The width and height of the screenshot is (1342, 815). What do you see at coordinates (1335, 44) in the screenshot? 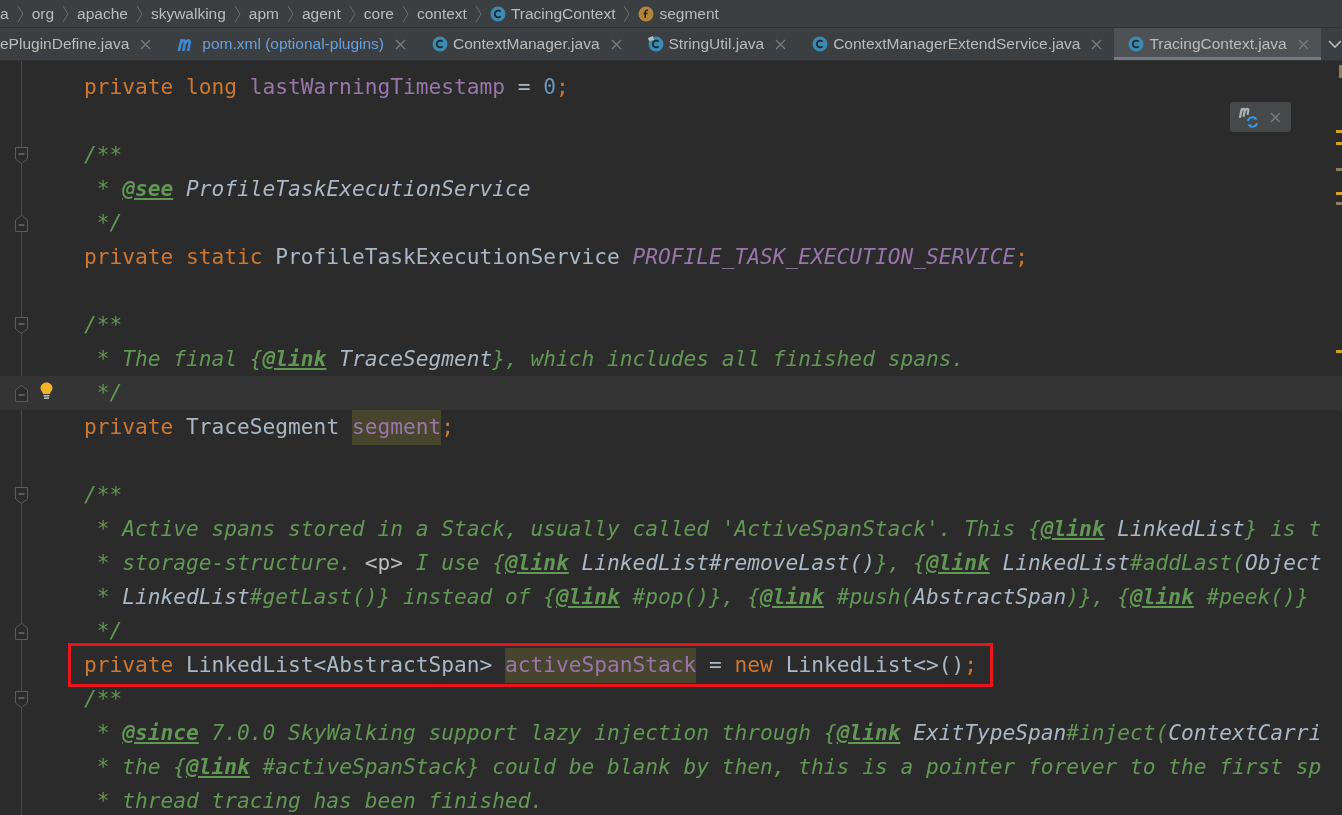
I see `chevron-down-icon` at bounding box center [1335, 44].